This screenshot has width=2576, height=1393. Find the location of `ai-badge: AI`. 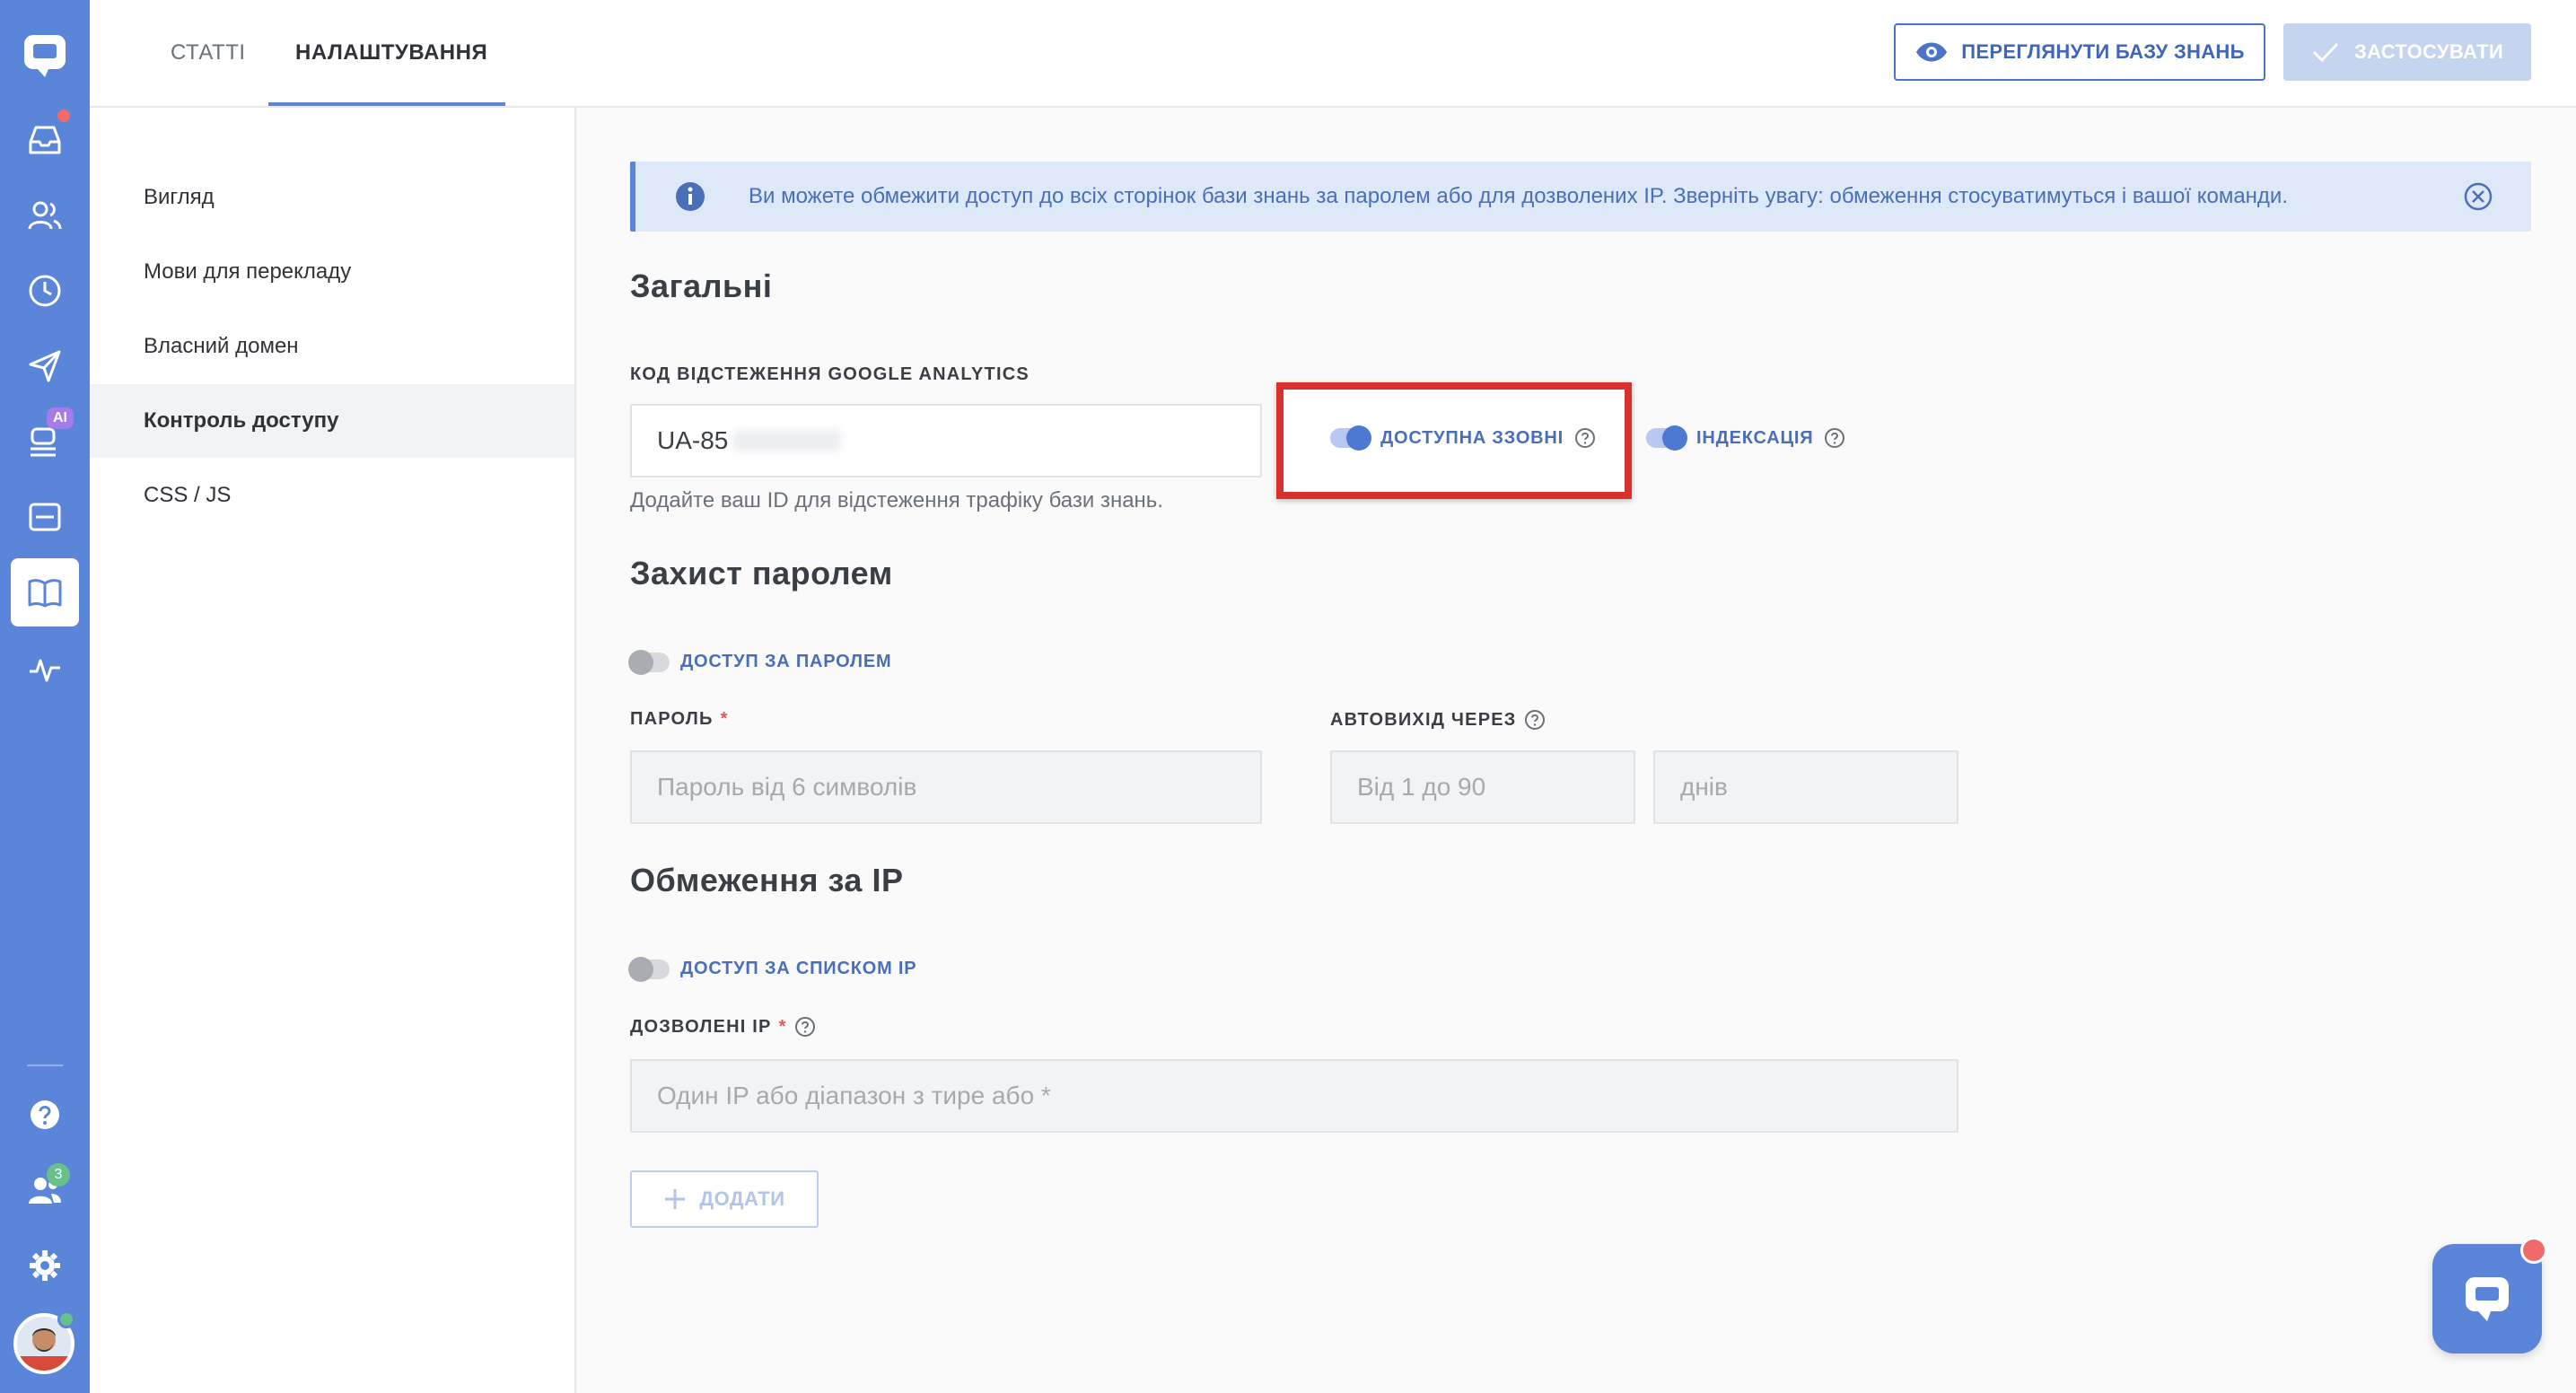

ai-badge: AI is located at coordinates (60, 418).